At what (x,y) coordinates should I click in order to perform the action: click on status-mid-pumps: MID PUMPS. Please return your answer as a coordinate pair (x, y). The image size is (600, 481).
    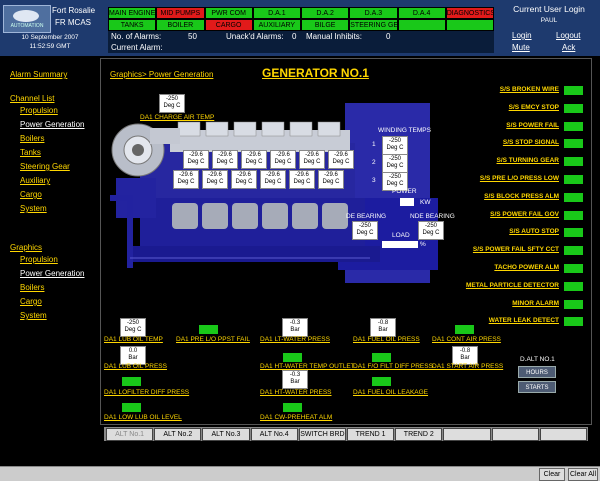
    Looking at the image, I should click on (180, 13).